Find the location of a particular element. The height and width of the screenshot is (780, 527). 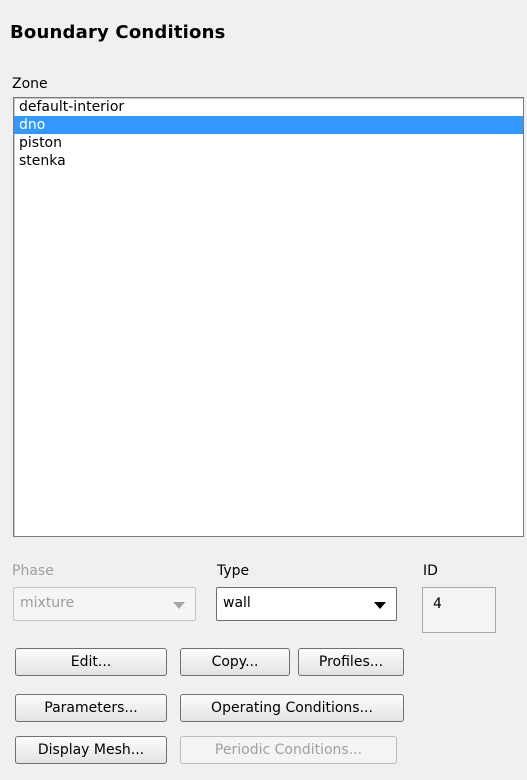

id-value: 4 is located at coordinates (437, 604).